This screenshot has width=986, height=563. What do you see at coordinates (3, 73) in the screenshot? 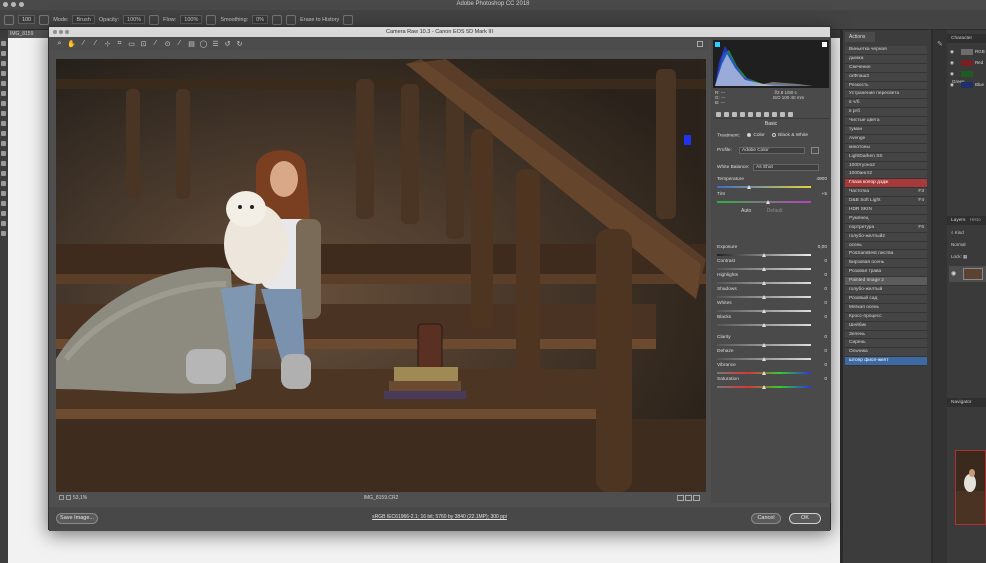
I see `quick-select-tool-icon` at bounding box center [3, 73].